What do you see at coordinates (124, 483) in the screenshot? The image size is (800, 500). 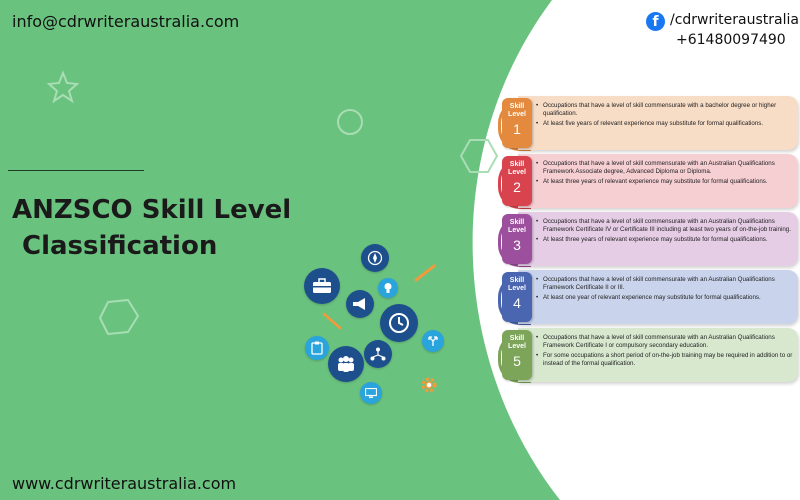 I see `website-url: www.cdrwriteraustralia.com` at bounding box center [124, 483].